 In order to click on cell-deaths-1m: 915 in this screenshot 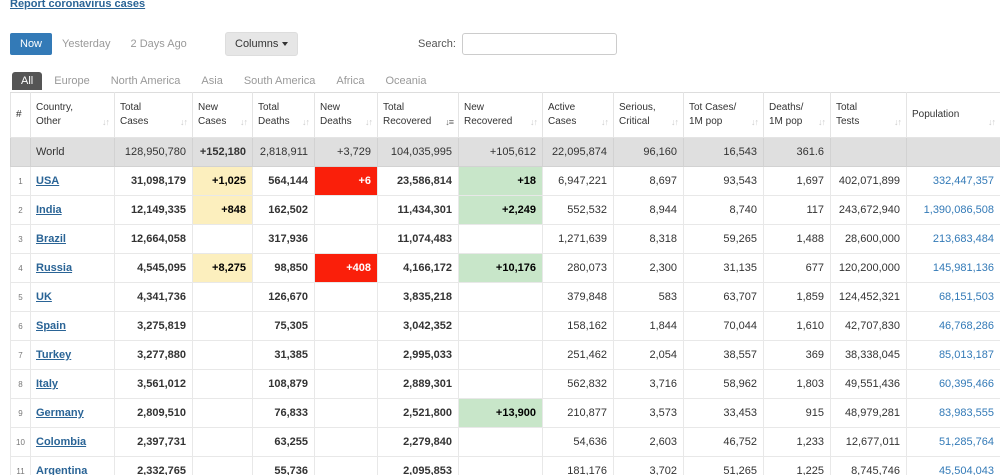, I will do `click(797, 413)`.